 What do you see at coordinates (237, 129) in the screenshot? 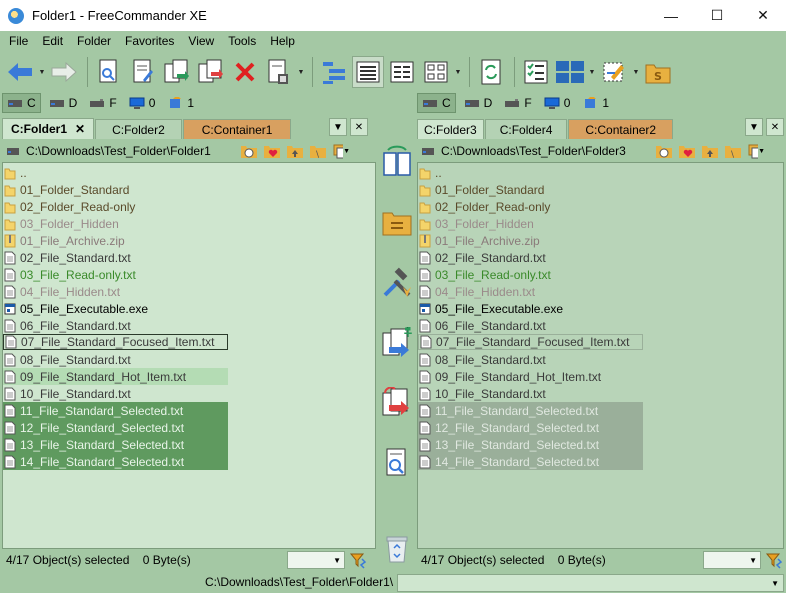
I see `tab-left-container1: C:Container1` at bounding box center [237, 129].